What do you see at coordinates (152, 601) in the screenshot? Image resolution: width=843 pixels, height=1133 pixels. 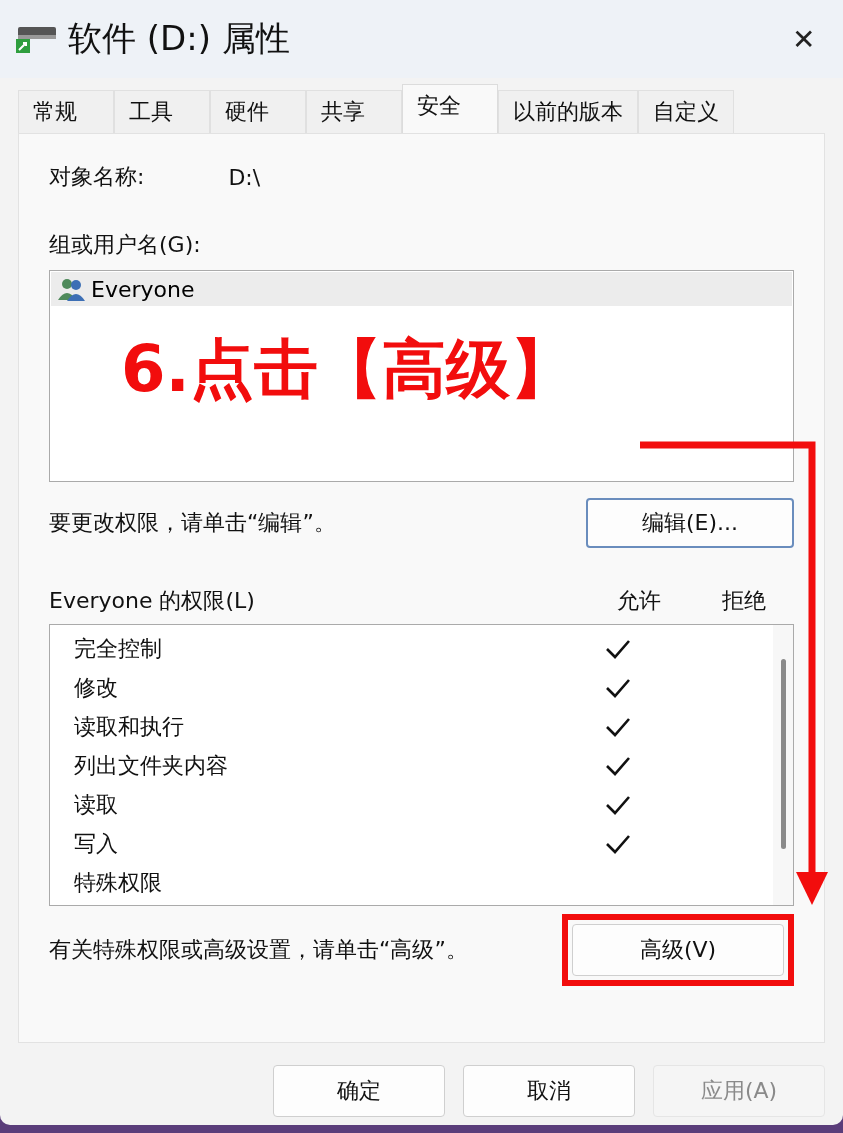 I see `permissions-label: Everyone 的权限(L)` at bounding box center [152, 601].